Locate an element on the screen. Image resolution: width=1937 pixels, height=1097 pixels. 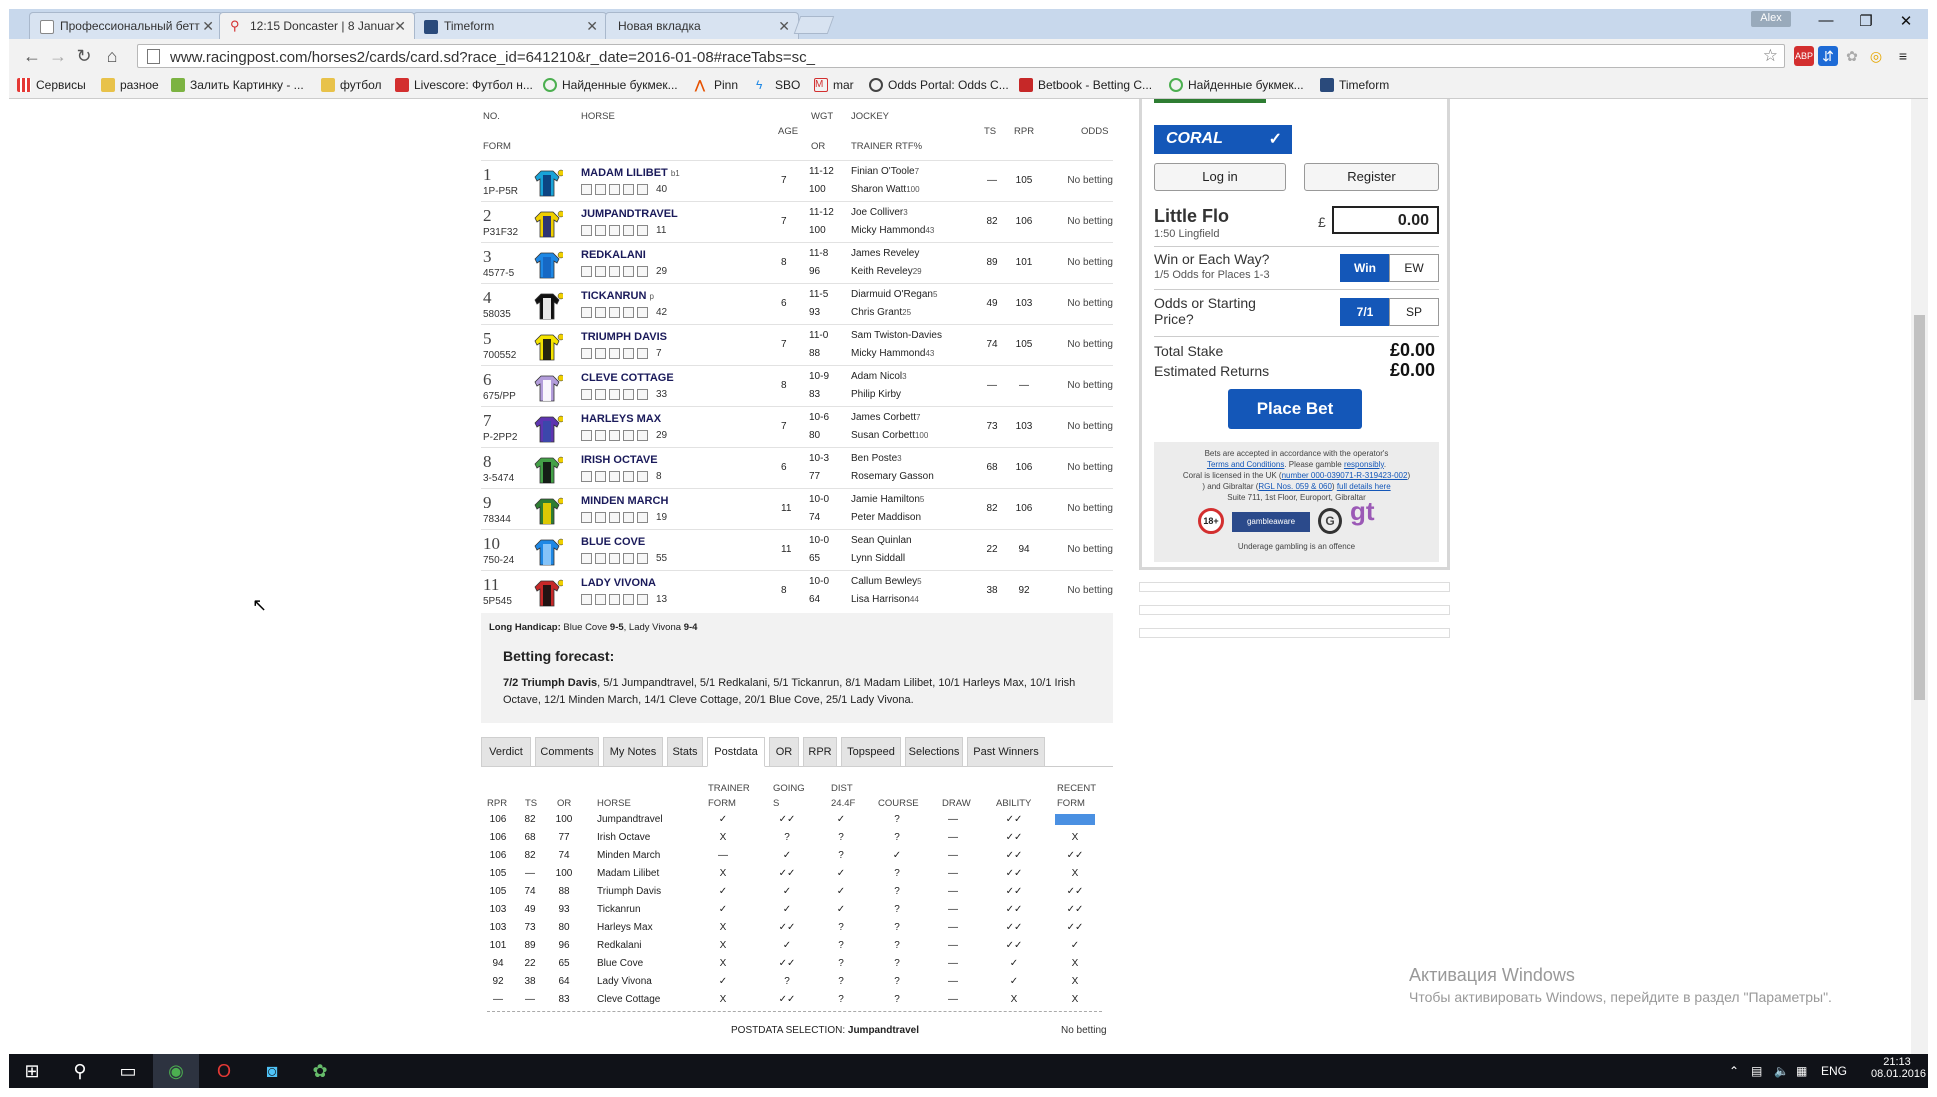
runner-name: HARLEYS MAX is located at coordinates (621, 419).